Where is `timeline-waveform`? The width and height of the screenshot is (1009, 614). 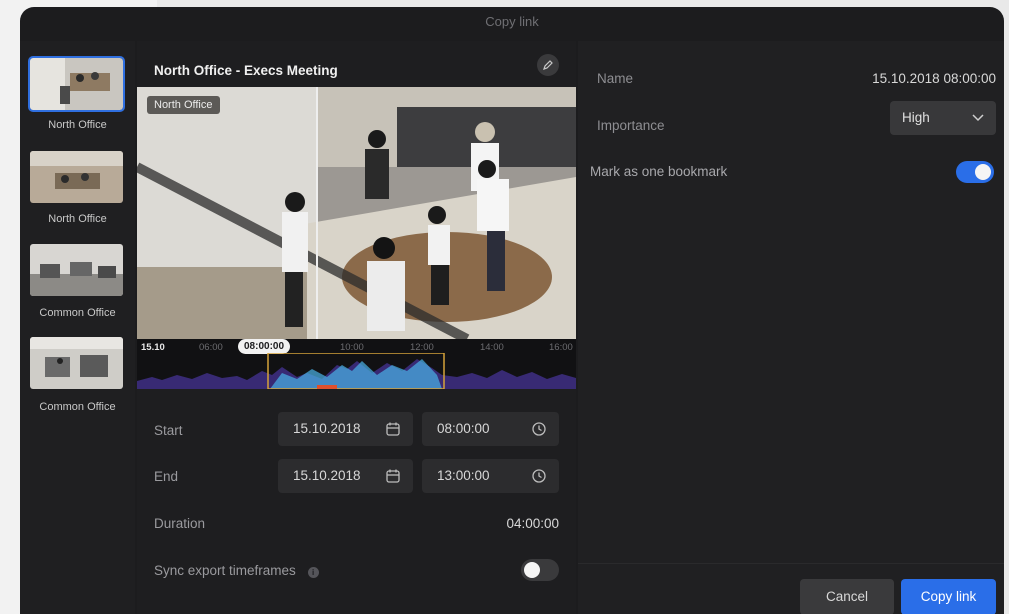 timeline-waveform is located at coordinates (356, 371).